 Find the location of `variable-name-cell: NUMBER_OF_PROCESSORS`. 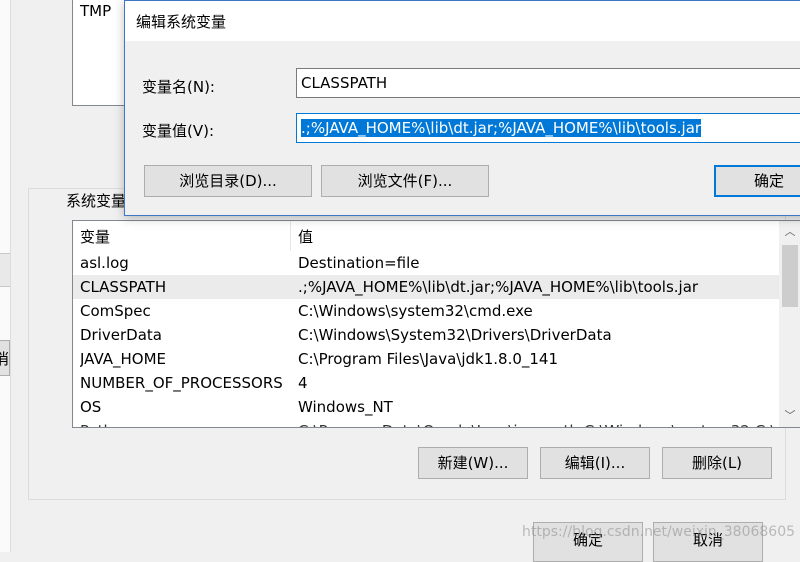

variable-name-cell: NUMBER_OF_PROCESSORS is located at coordinates (181, 383).